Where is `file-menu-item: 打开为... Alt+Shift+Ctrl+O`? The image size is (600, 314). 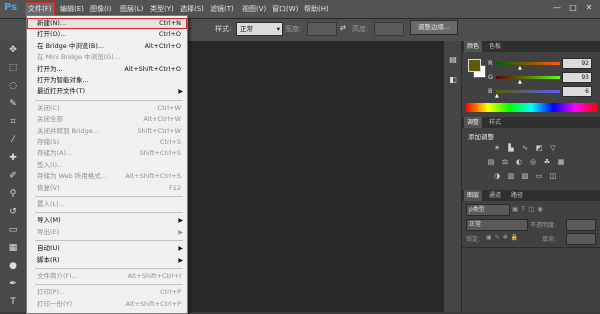
file-menu-item: 打开为... Alt+Shift+Ctrl+O is located at coordinates (107, 69).